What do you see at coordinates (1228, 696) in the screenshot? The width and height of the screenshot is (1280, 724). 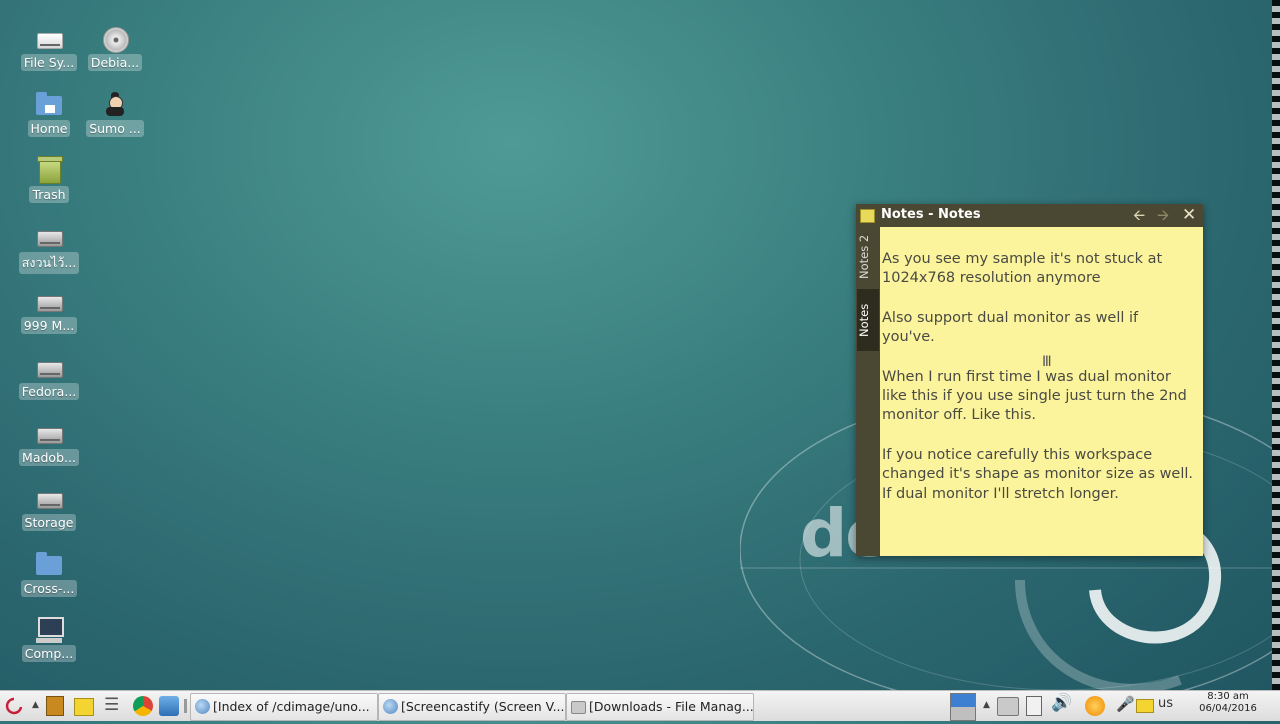 I see `clock-time: 8:30 am` at bounding box center [1228, 696].